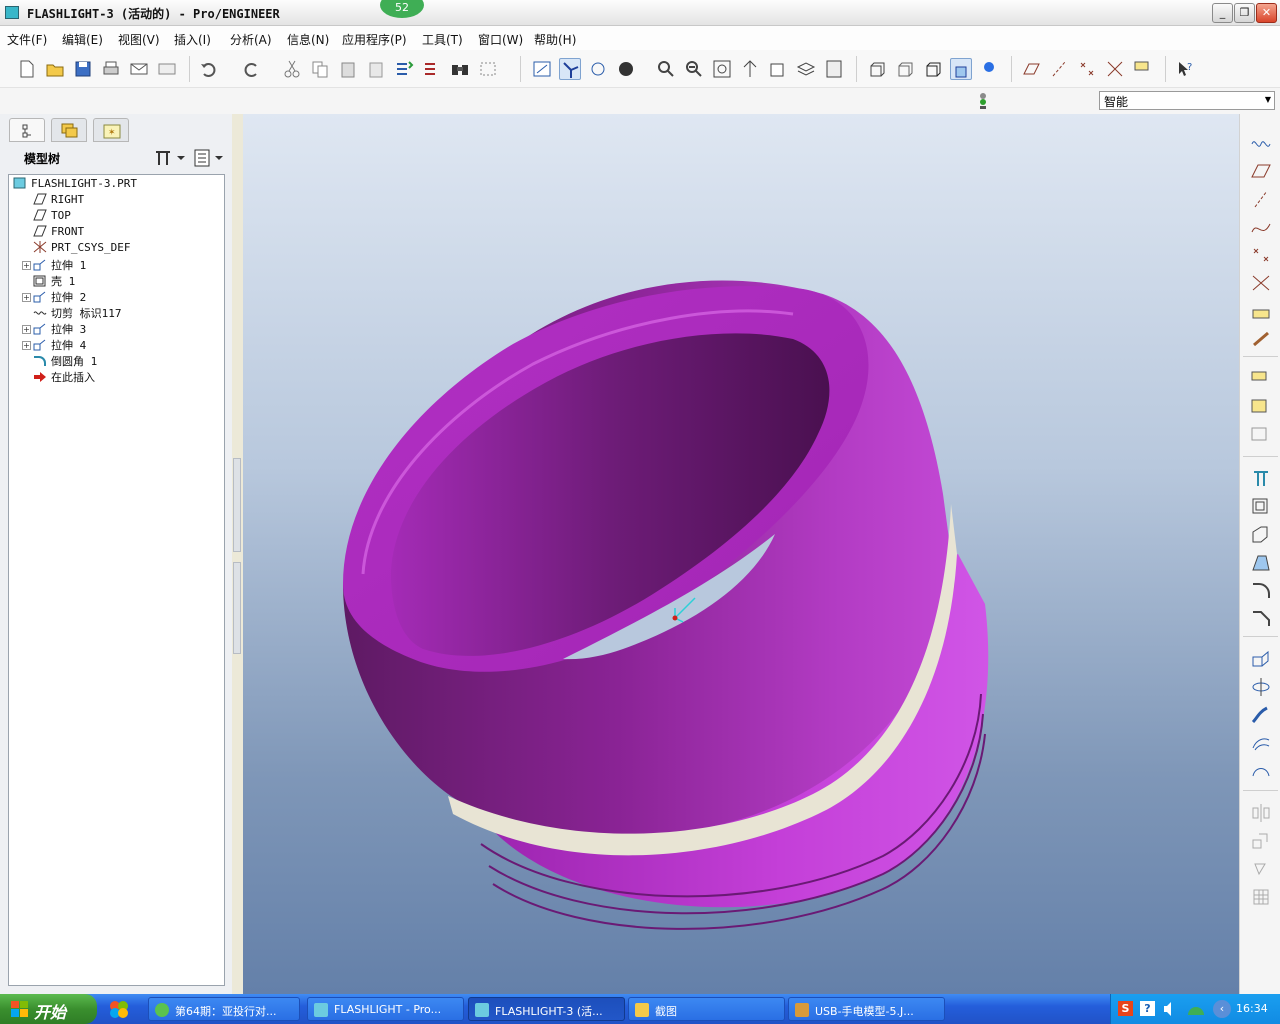 The width and height of the screenshot is (1280, 1024). What do you see at coordinates (1115, 69) in the screenshot?
I see `csys-display-icon` at bounding box center [1115, 69].